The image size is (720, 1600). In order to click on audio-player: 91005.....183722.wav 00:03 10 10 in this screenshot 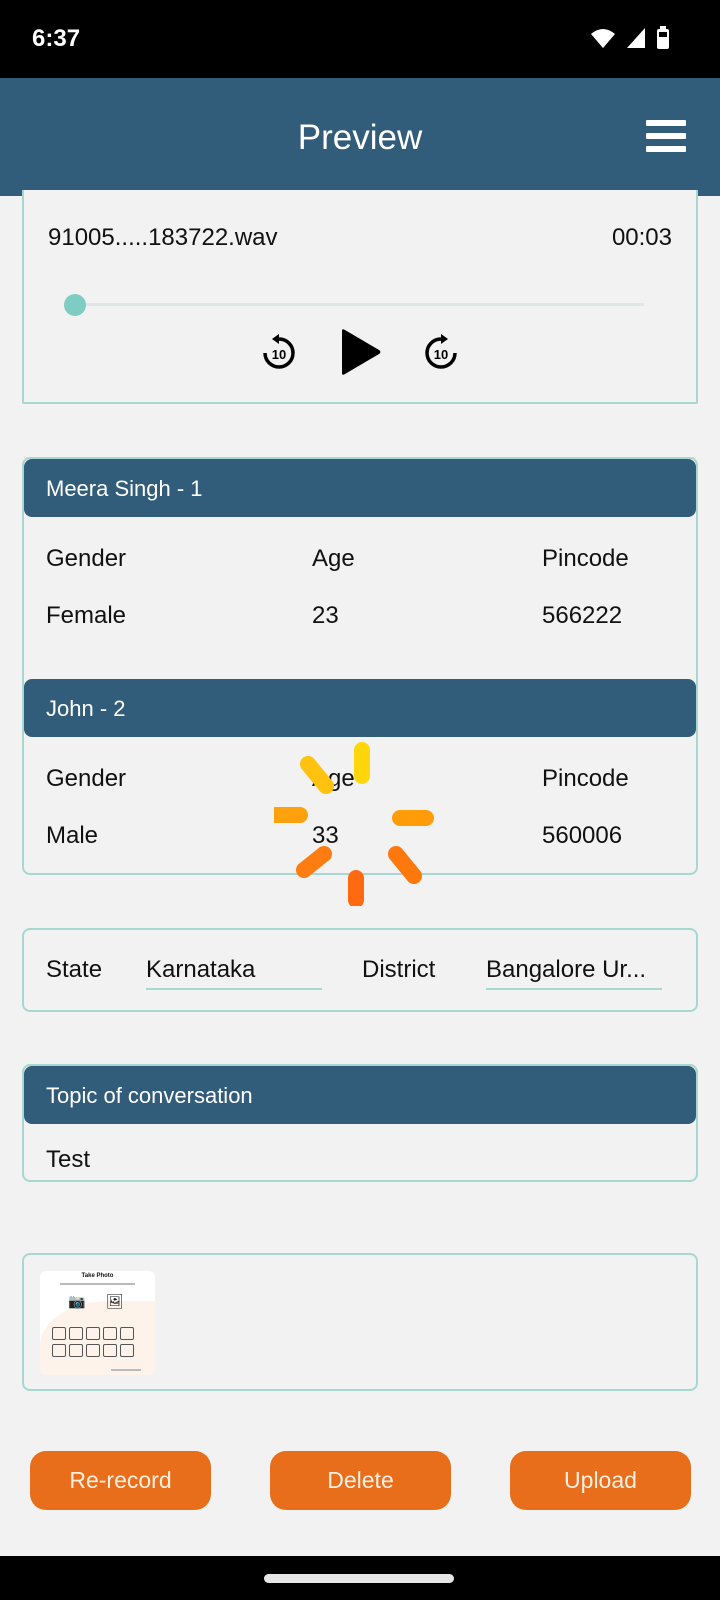, I will do `click(360, 297)`.